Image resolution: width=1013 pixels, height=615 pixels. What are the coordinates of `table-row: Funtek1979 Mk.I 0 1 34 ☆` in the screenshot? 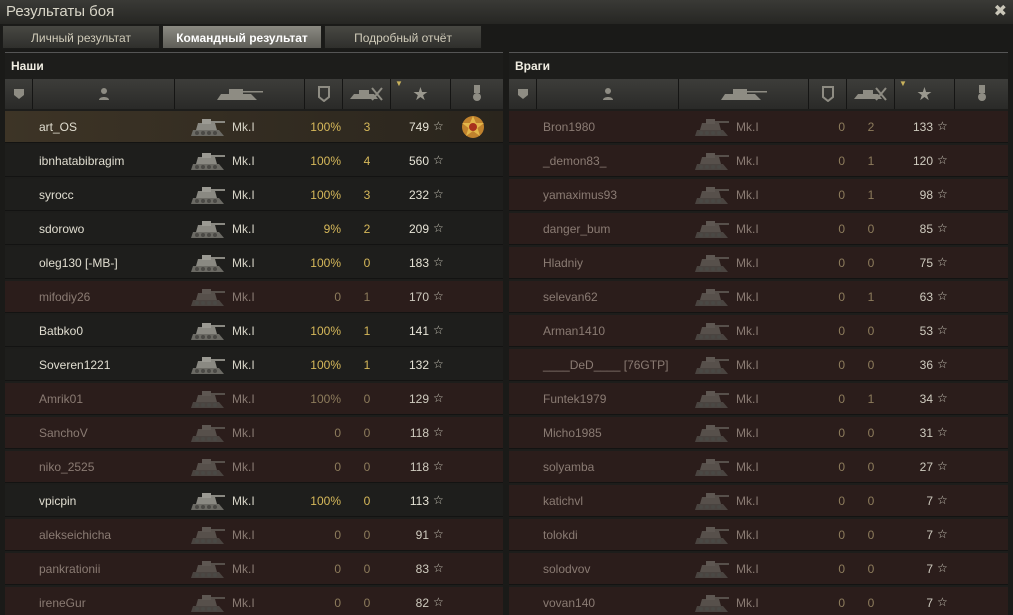 It's located at (758, 399).